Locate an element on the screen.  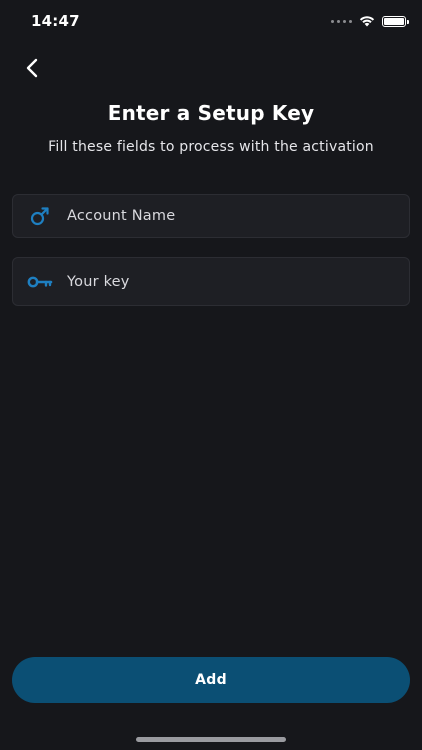
account-name-input is located at coordinates (227, 216).